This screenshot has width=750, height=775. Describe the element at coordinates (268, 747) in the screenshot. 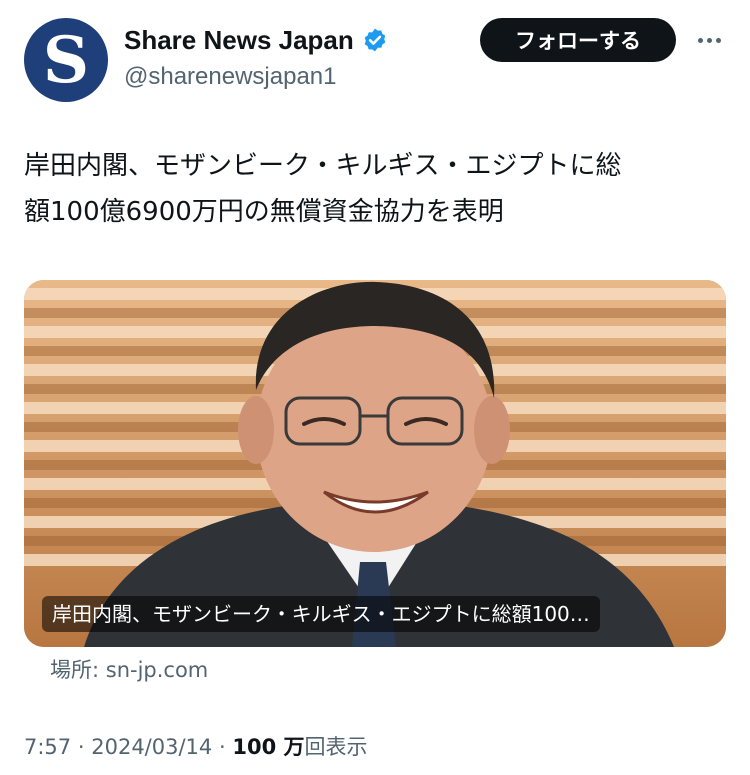

I see `views-count: 100 万` at that location.